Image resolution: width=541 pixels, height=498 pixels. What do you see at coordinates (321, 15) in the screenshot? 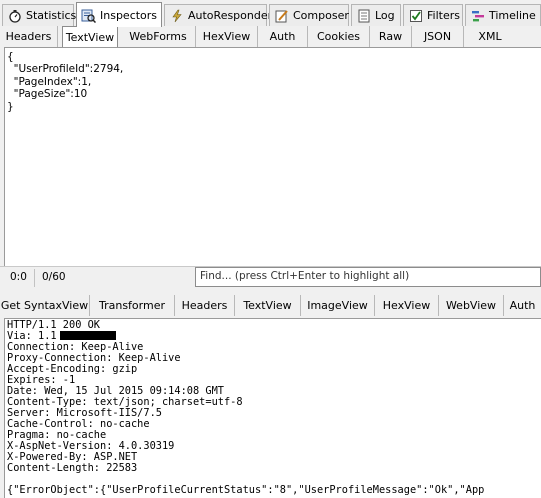
I see `tab-label: Composer` at bounding box center [321, 15].